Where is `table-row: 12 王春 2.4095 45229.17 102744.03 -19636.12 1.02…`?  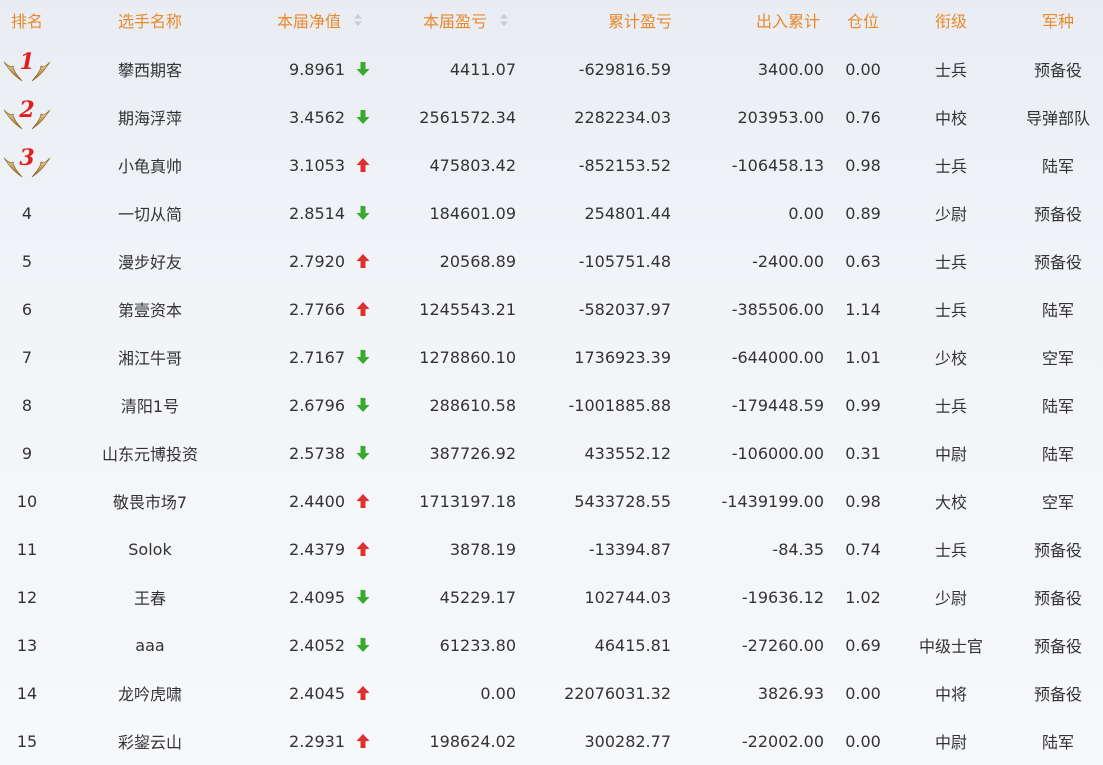
table-row: 12 王春 2.4095 45229.17 102744.03 -19636.12 1.02… is located at coordinates (551, 597).